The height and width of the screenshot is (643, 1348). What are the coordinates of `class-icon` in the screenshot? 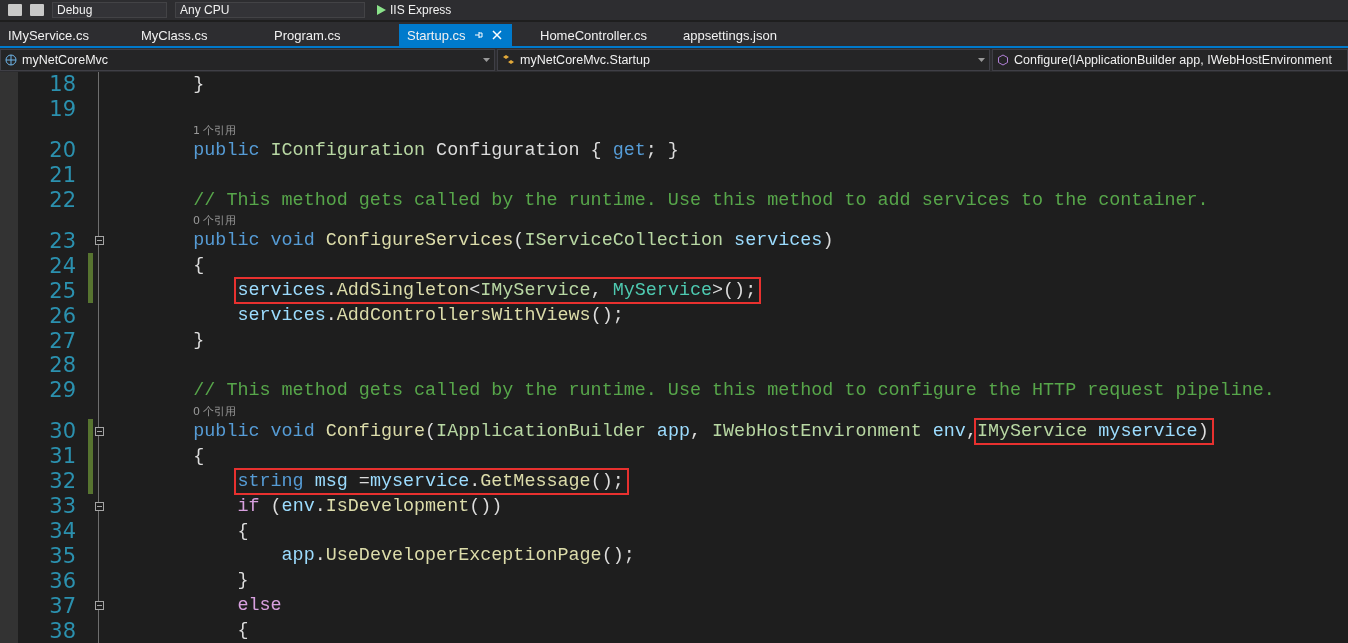 It's located at (508, 60).